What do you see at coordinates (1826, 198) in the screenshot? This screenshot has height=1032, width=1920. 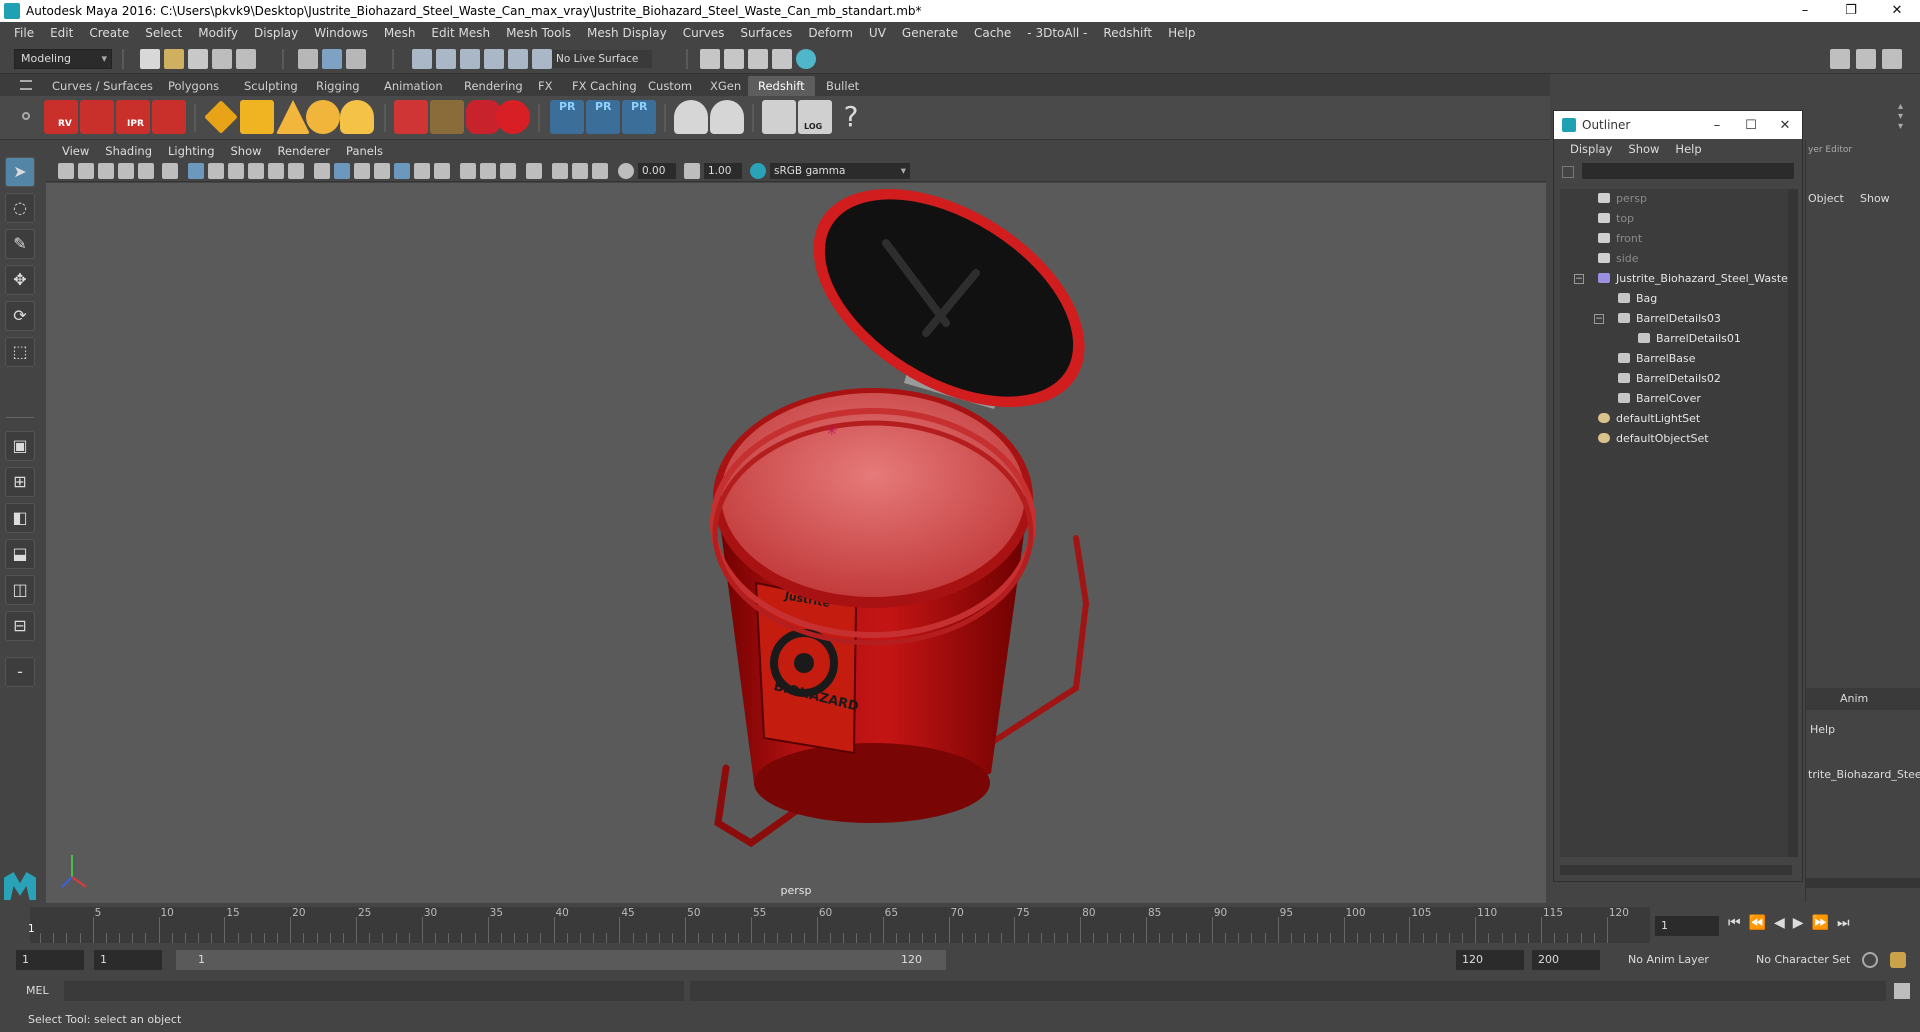 I see `object-menu: Object` at bounding box center [1826, 198].